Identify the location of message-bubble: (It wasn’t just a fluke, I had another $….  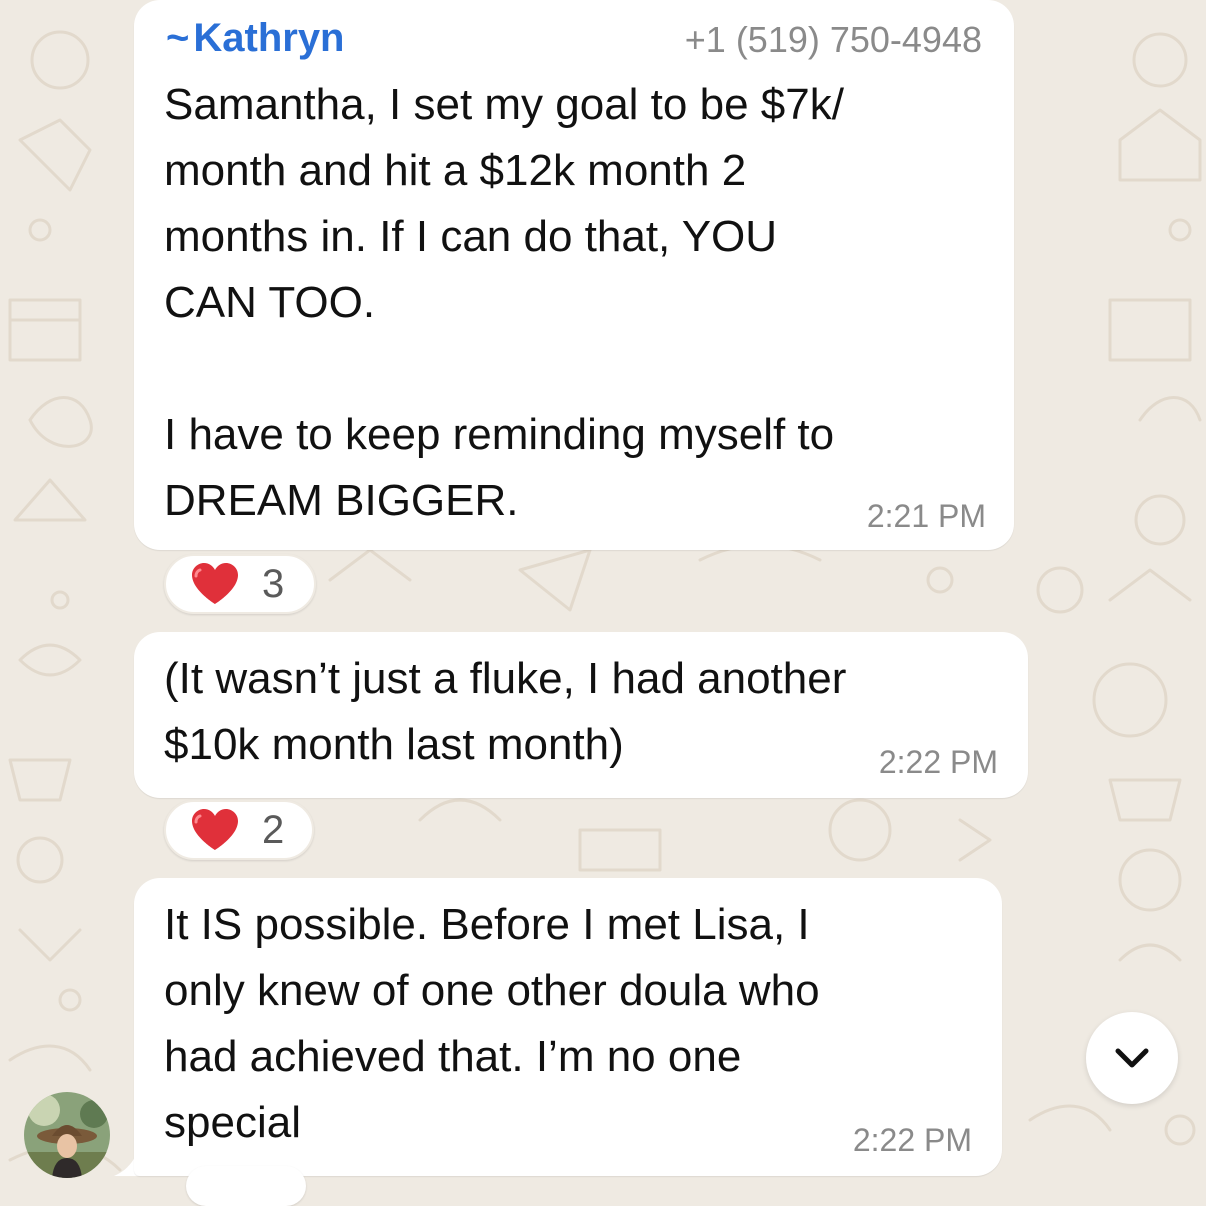
(581, 715).